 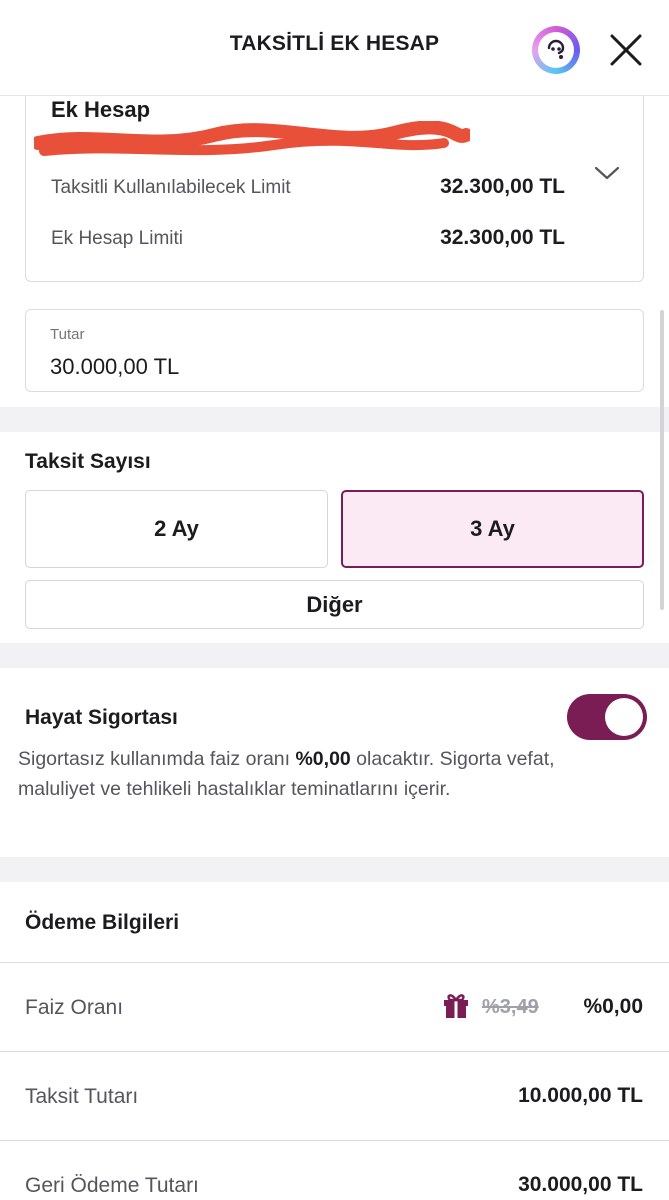 I want to click on no-insurance-rate: %0,00, so click(x=323, y=759).